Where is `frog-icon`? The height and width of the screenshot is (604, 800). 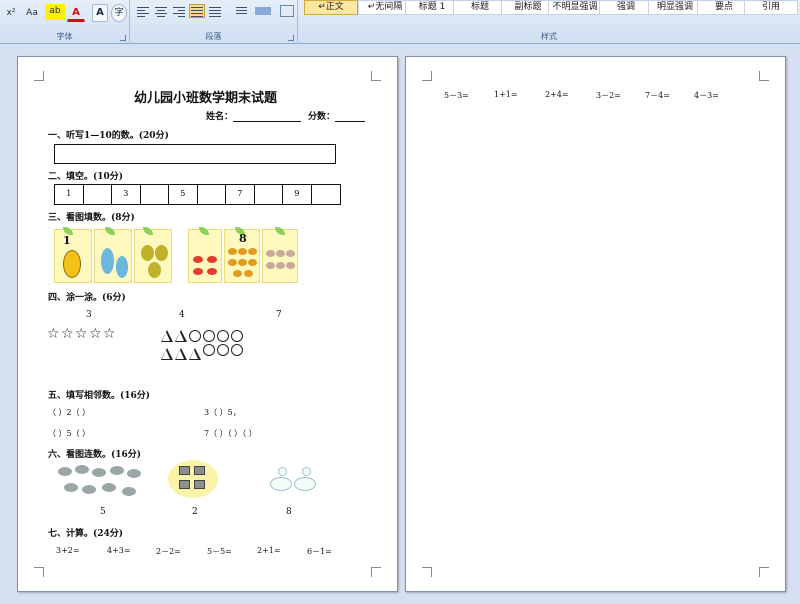 frog-icon is located at coordinates (161, 253).